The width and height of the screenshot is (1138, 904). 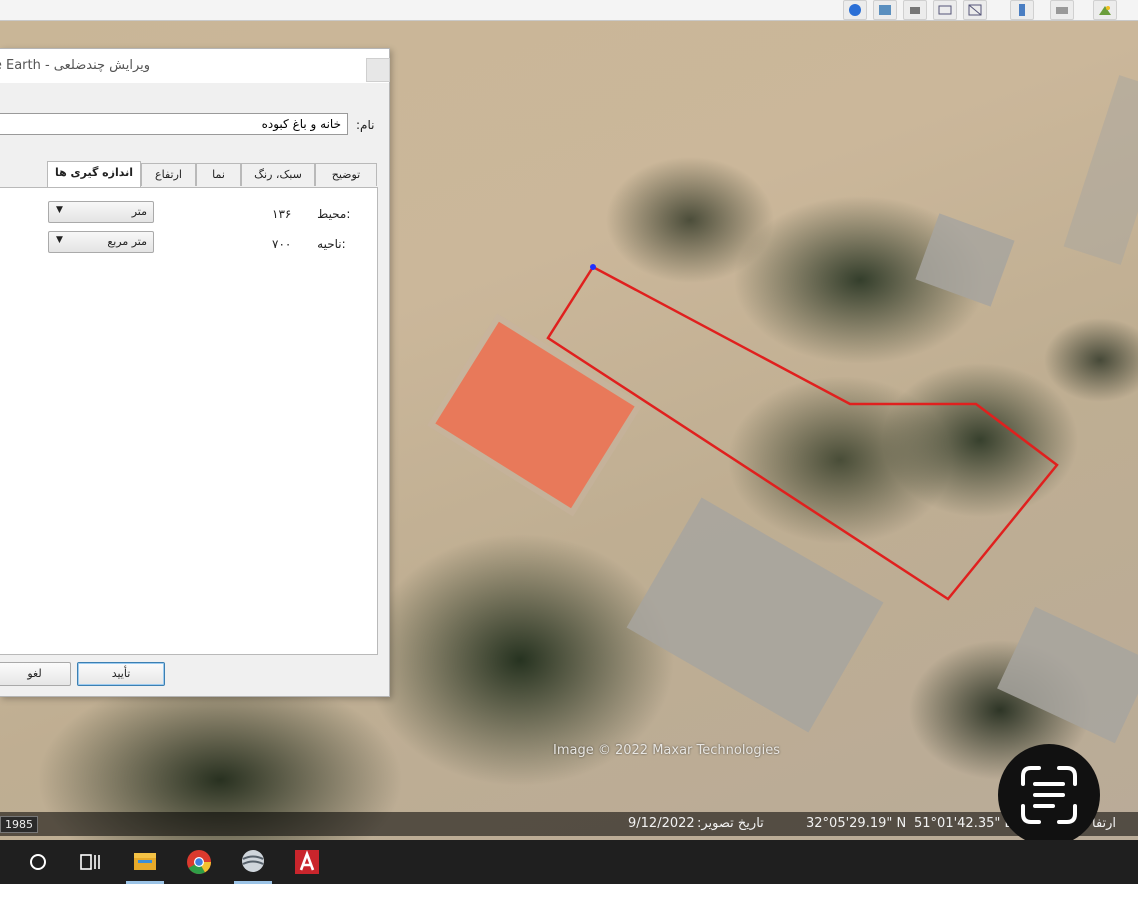 What do you see at coordinates (378, 70) in the screenshot?
I see `close-button` at bounding box center [378, 70].